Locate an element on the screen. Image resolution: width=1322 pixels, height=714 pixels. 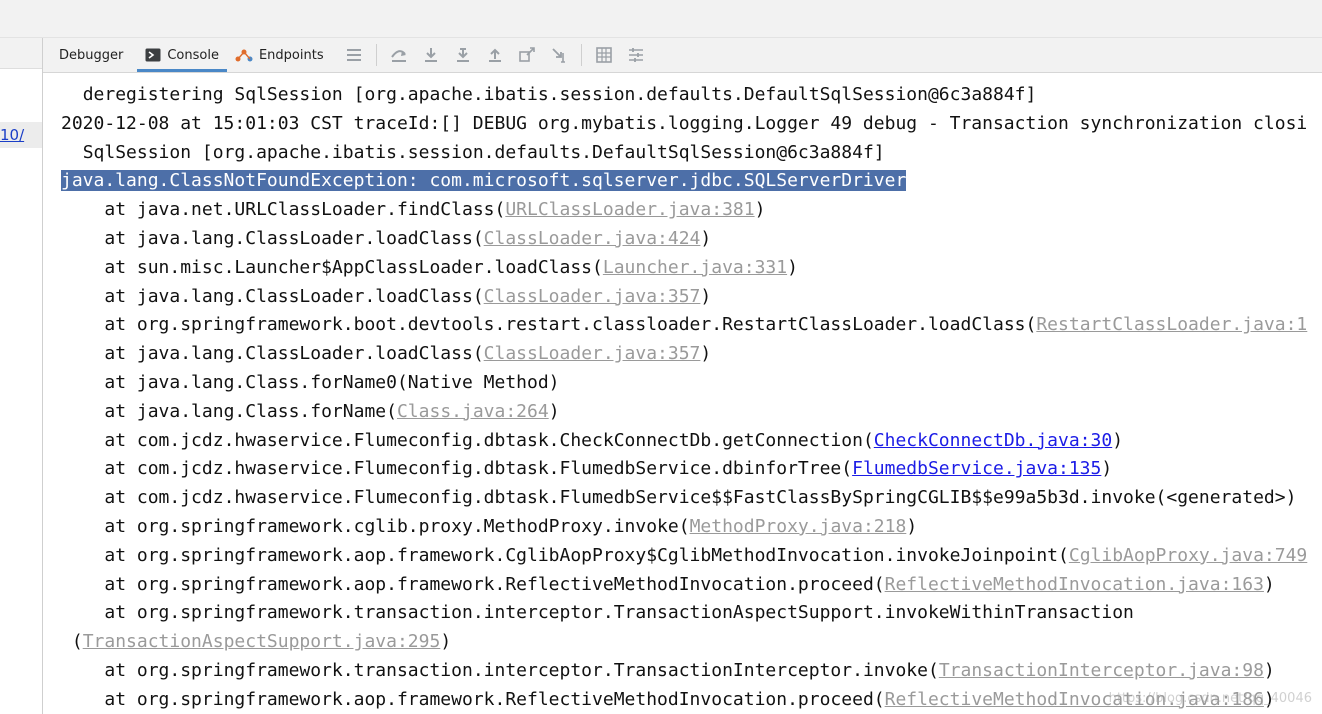
console-icon is located at coordinates (153, 55).